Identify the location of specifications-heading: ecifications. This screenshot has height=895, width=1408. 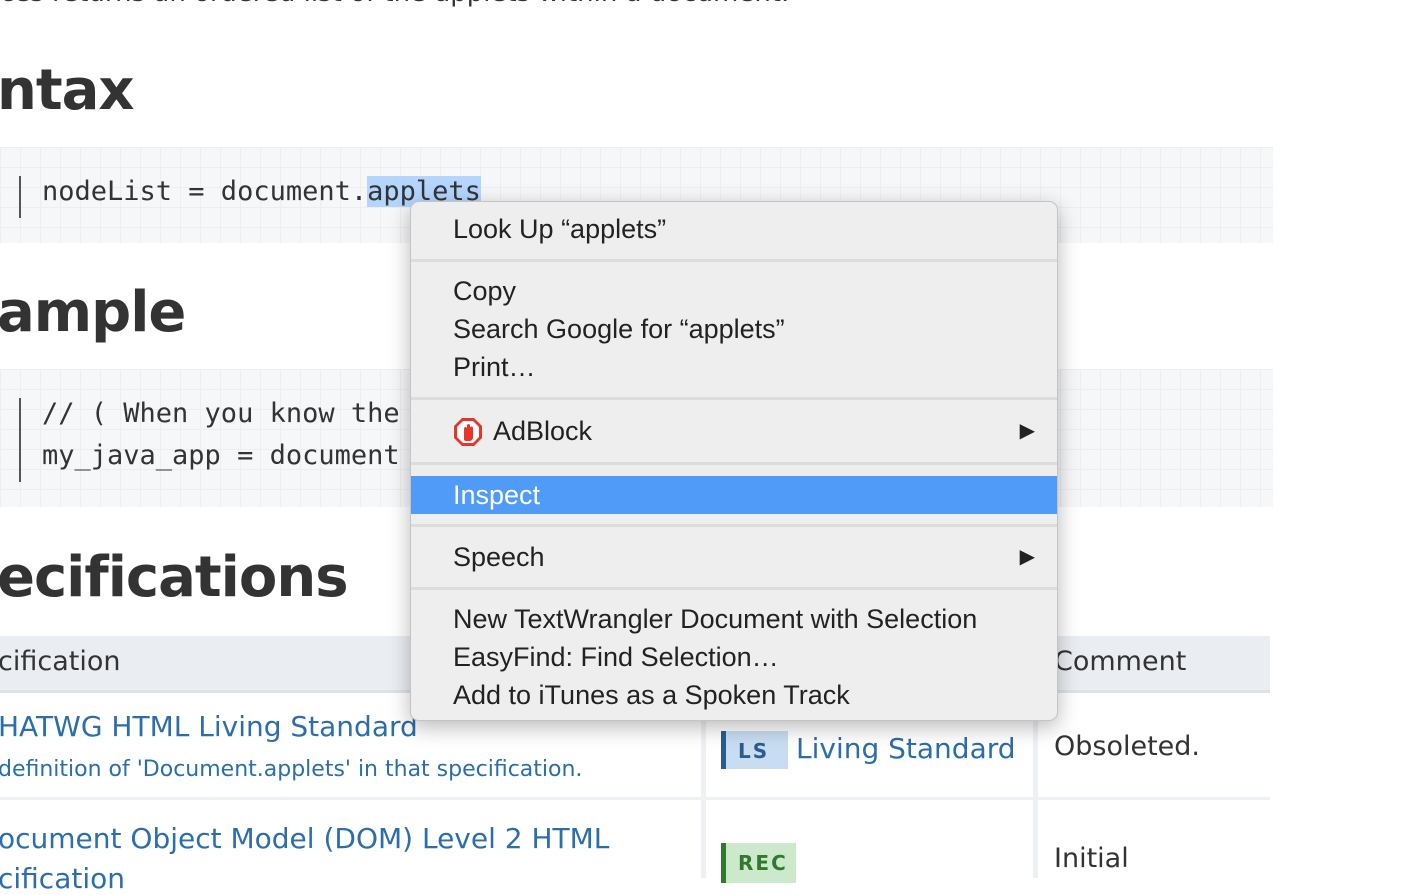
(174, 577).